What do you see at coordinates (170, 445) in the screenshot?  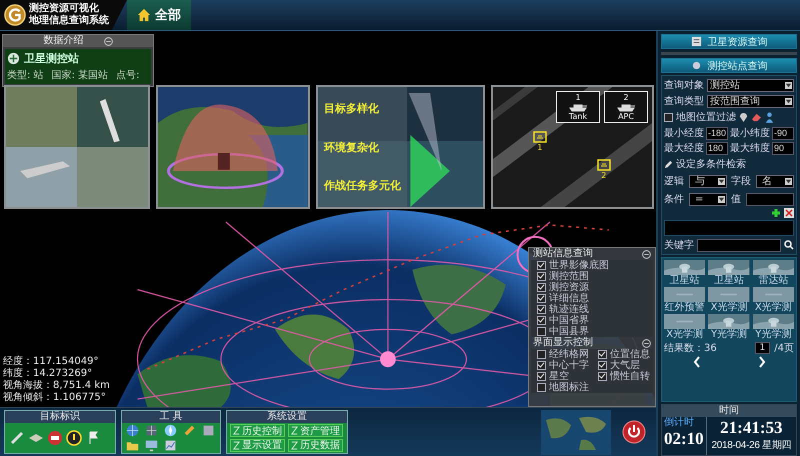 I see `chart-icon` at bounding box center [170, 445].